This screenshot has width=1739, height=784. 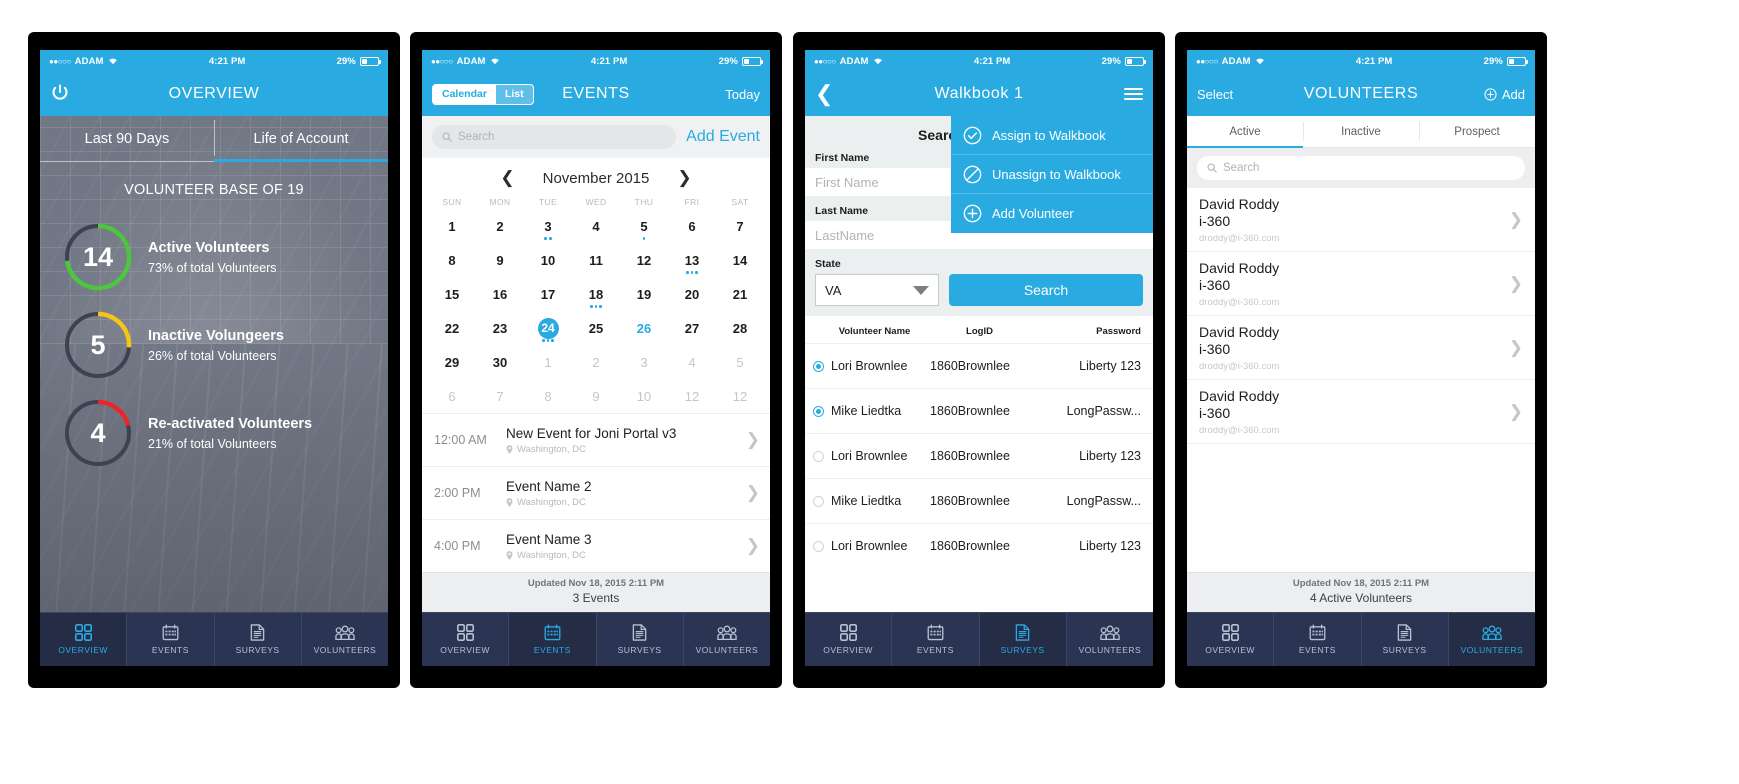 I want to click on menu-item-add-volunteer: Add Volunteer, so click(x=1052, y=213).